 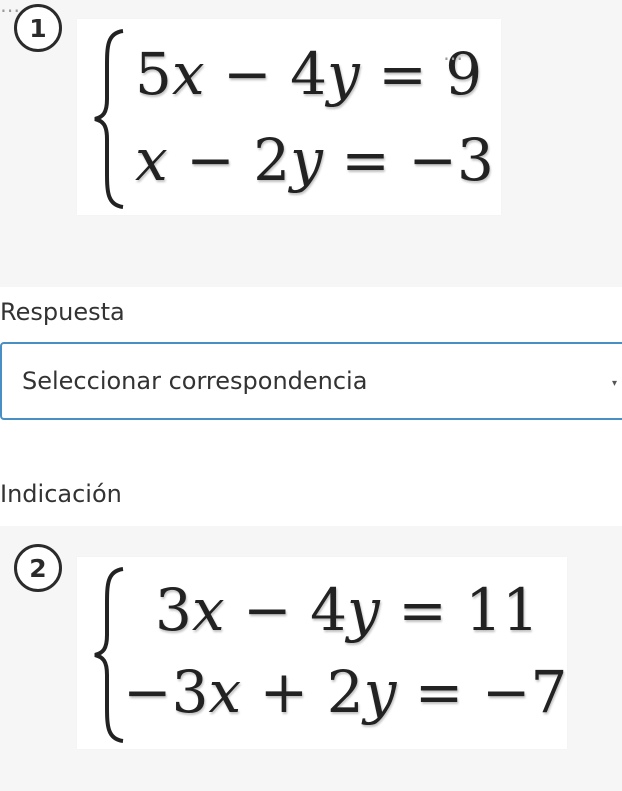 I want to click on equation-line-2: x − 2y = −3, so click(x=314, y=160).